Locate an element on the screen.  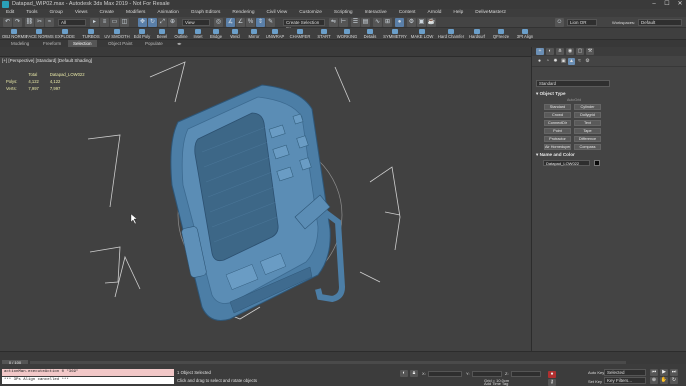
app-icon is located at coordinates (5, 4).